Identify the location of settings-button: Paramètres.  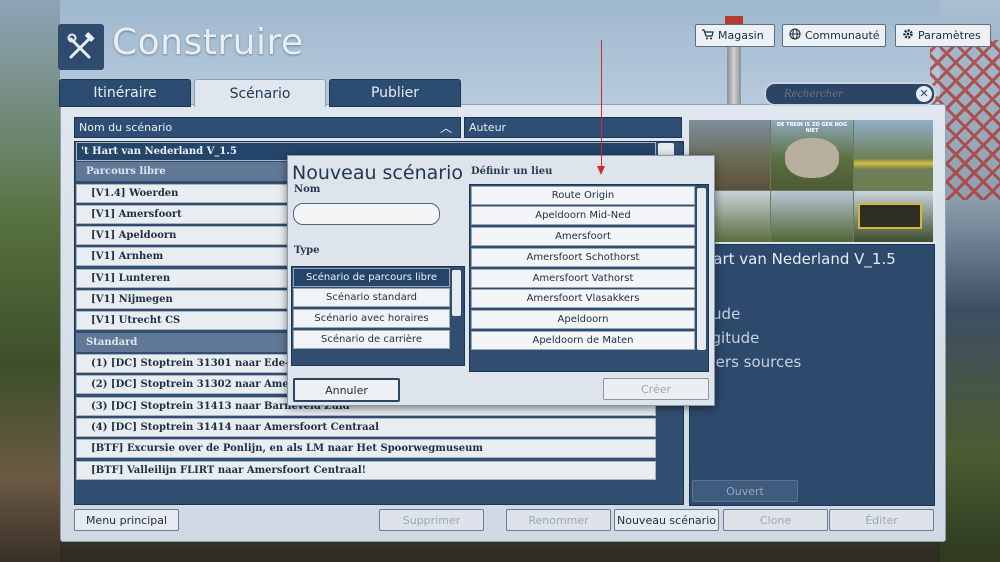
(943, 35).